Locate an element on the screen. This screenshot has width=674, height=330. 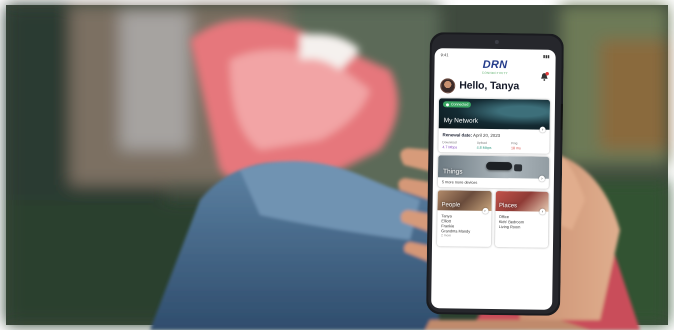
things-hero-image: Things › is located at coordinates (493, 168).